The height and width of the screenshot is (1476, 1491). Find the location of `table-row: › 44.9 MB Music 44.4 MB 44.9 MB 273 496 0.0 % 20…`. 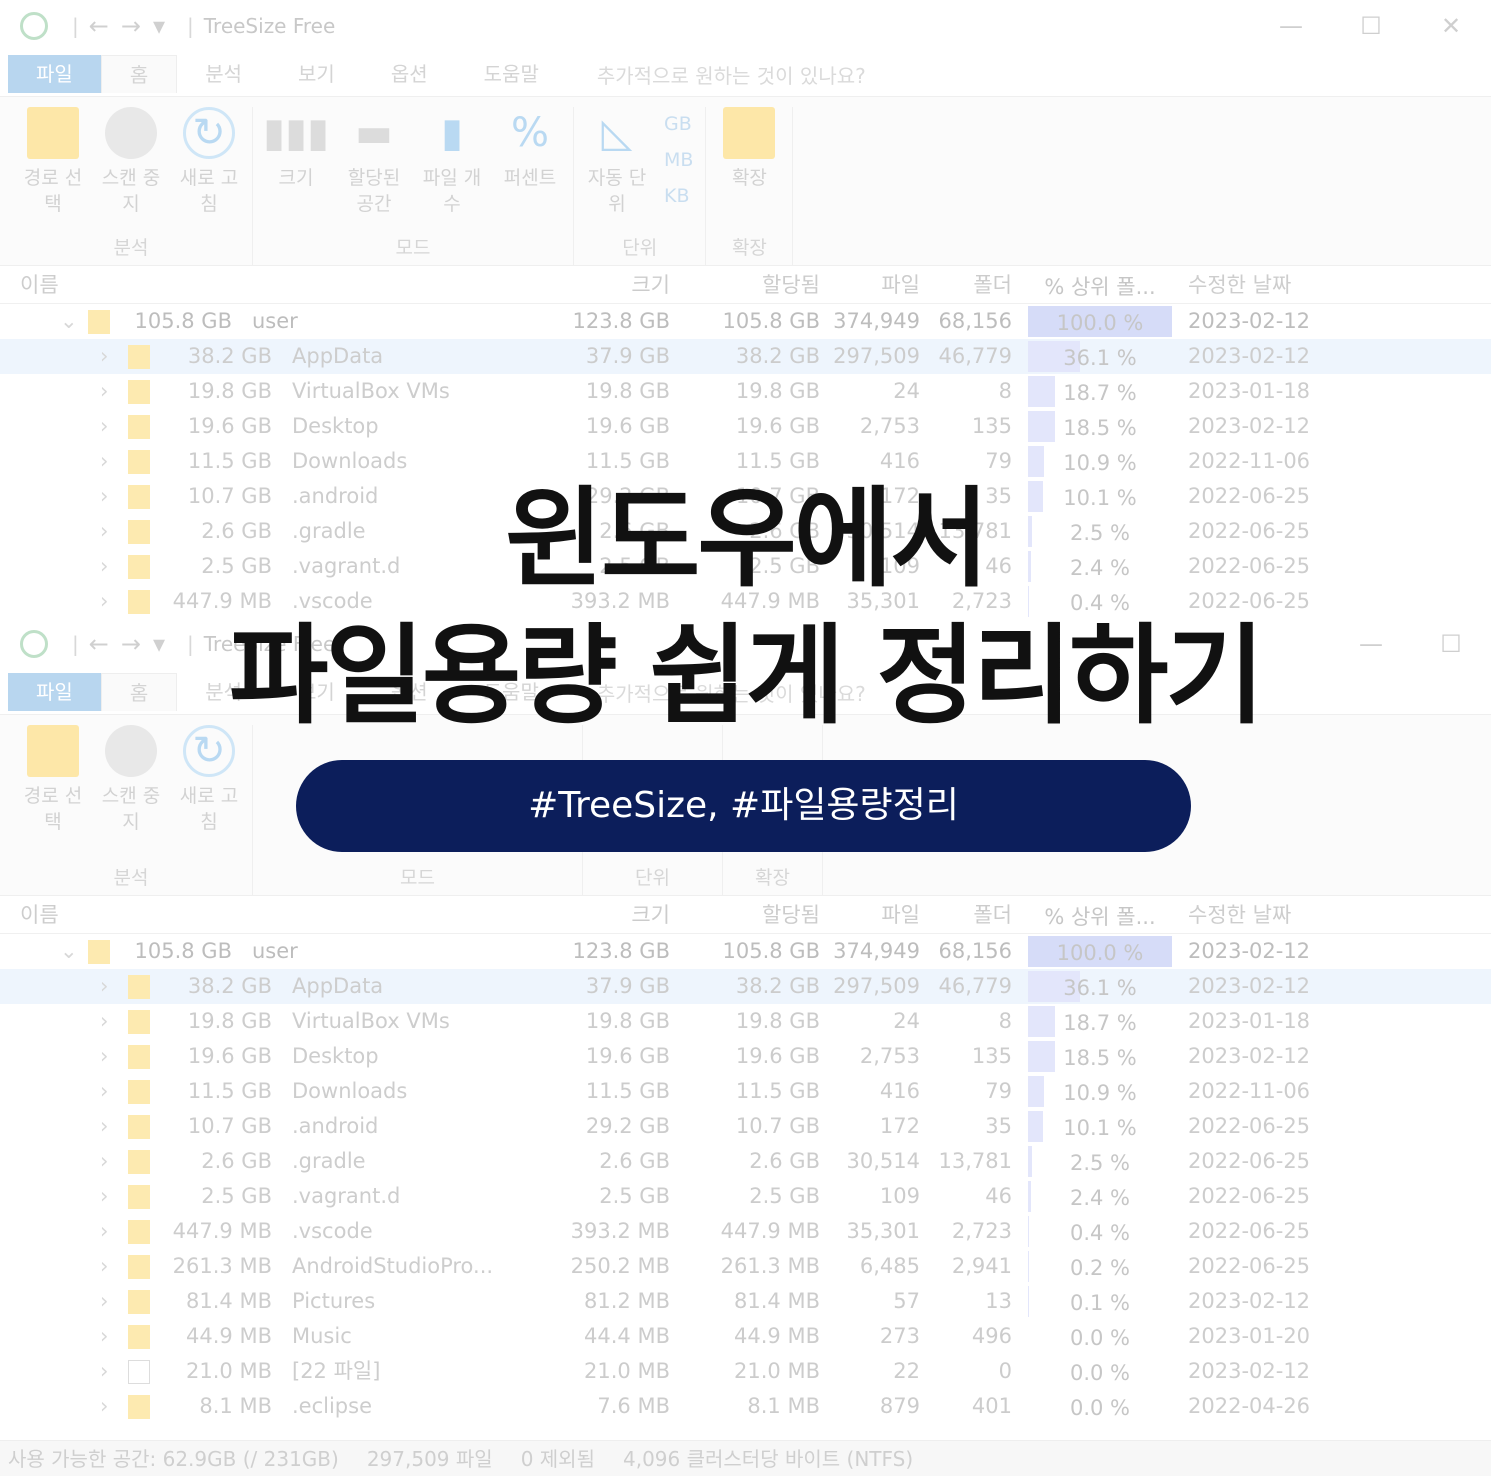

table-row: › 44.9 MB Music 44.4 MB 44.9 MB 273 496 0.0 % 20… is located at coordinates (745, 1336).